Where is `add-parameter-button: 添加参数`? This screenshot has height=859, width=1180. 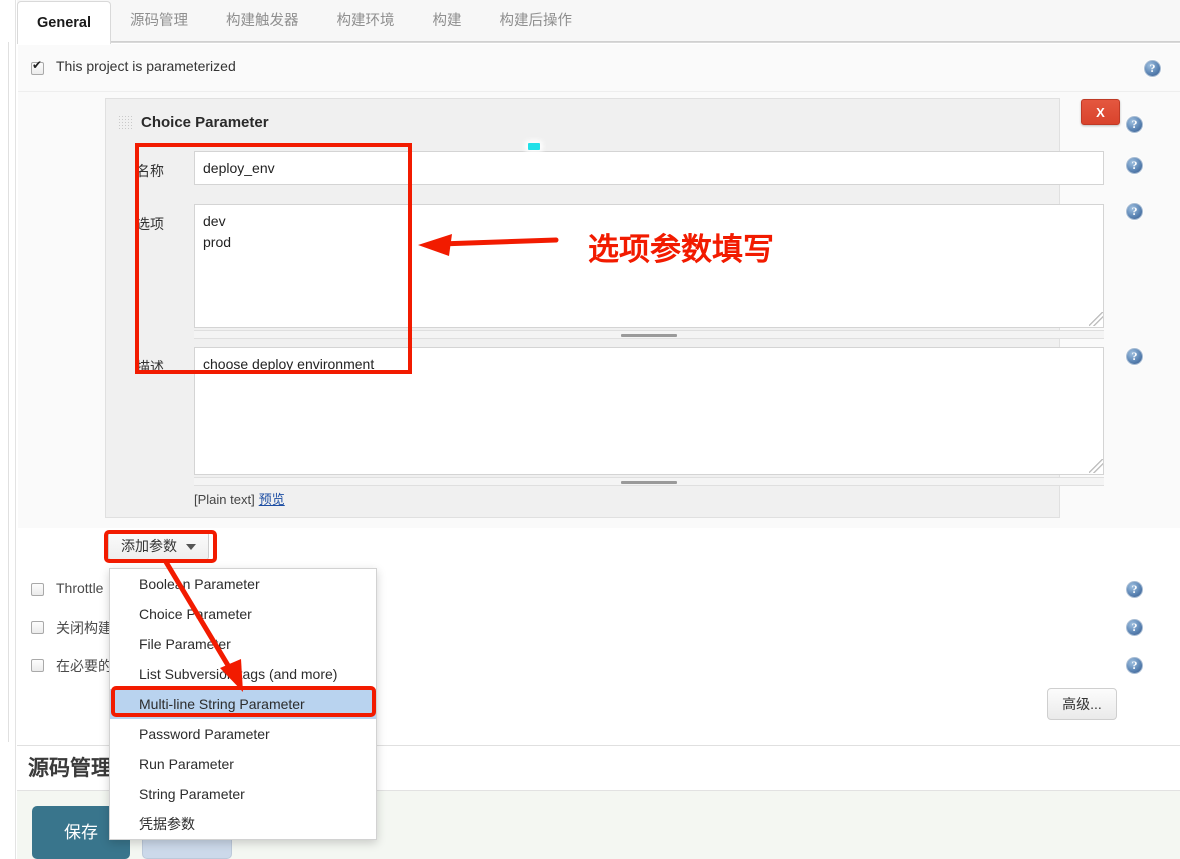
add-parameter-button: 添加参数 is located at coordinates (158, 546).